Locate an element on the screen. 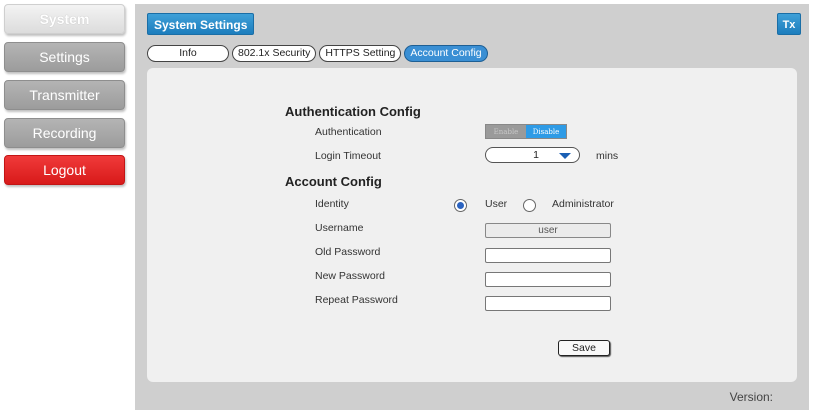 The image size is (813, 414). chevron-down-icon is located at coordinates (565, 156).